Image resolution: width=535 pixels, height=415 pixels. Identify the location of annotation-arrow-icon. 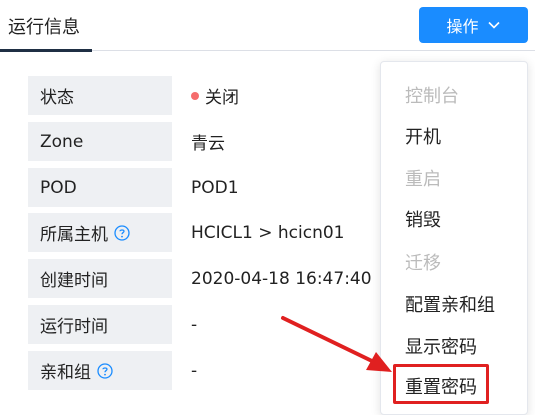
(336, 344).